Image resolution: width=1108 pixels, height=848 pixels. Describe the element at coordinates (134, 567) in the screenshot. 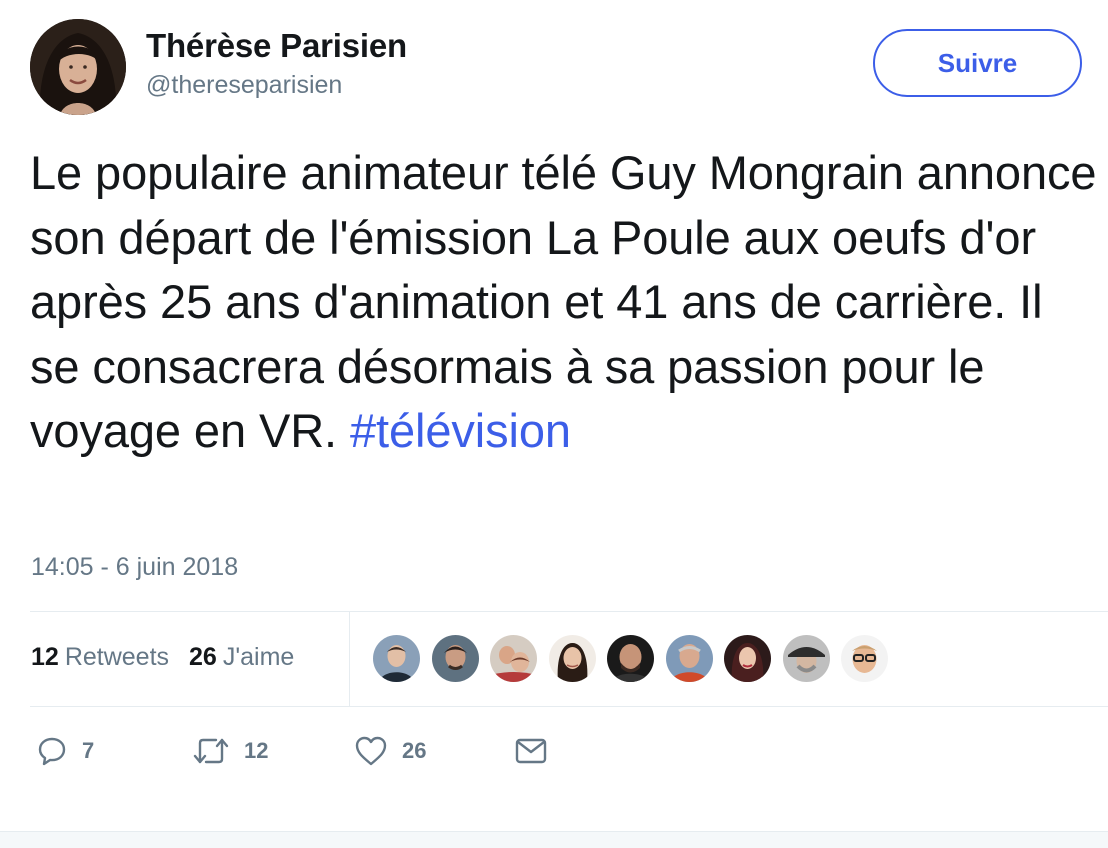

I see `tweet-timestamp: 14:05 - 6 juin 2018` at that location.